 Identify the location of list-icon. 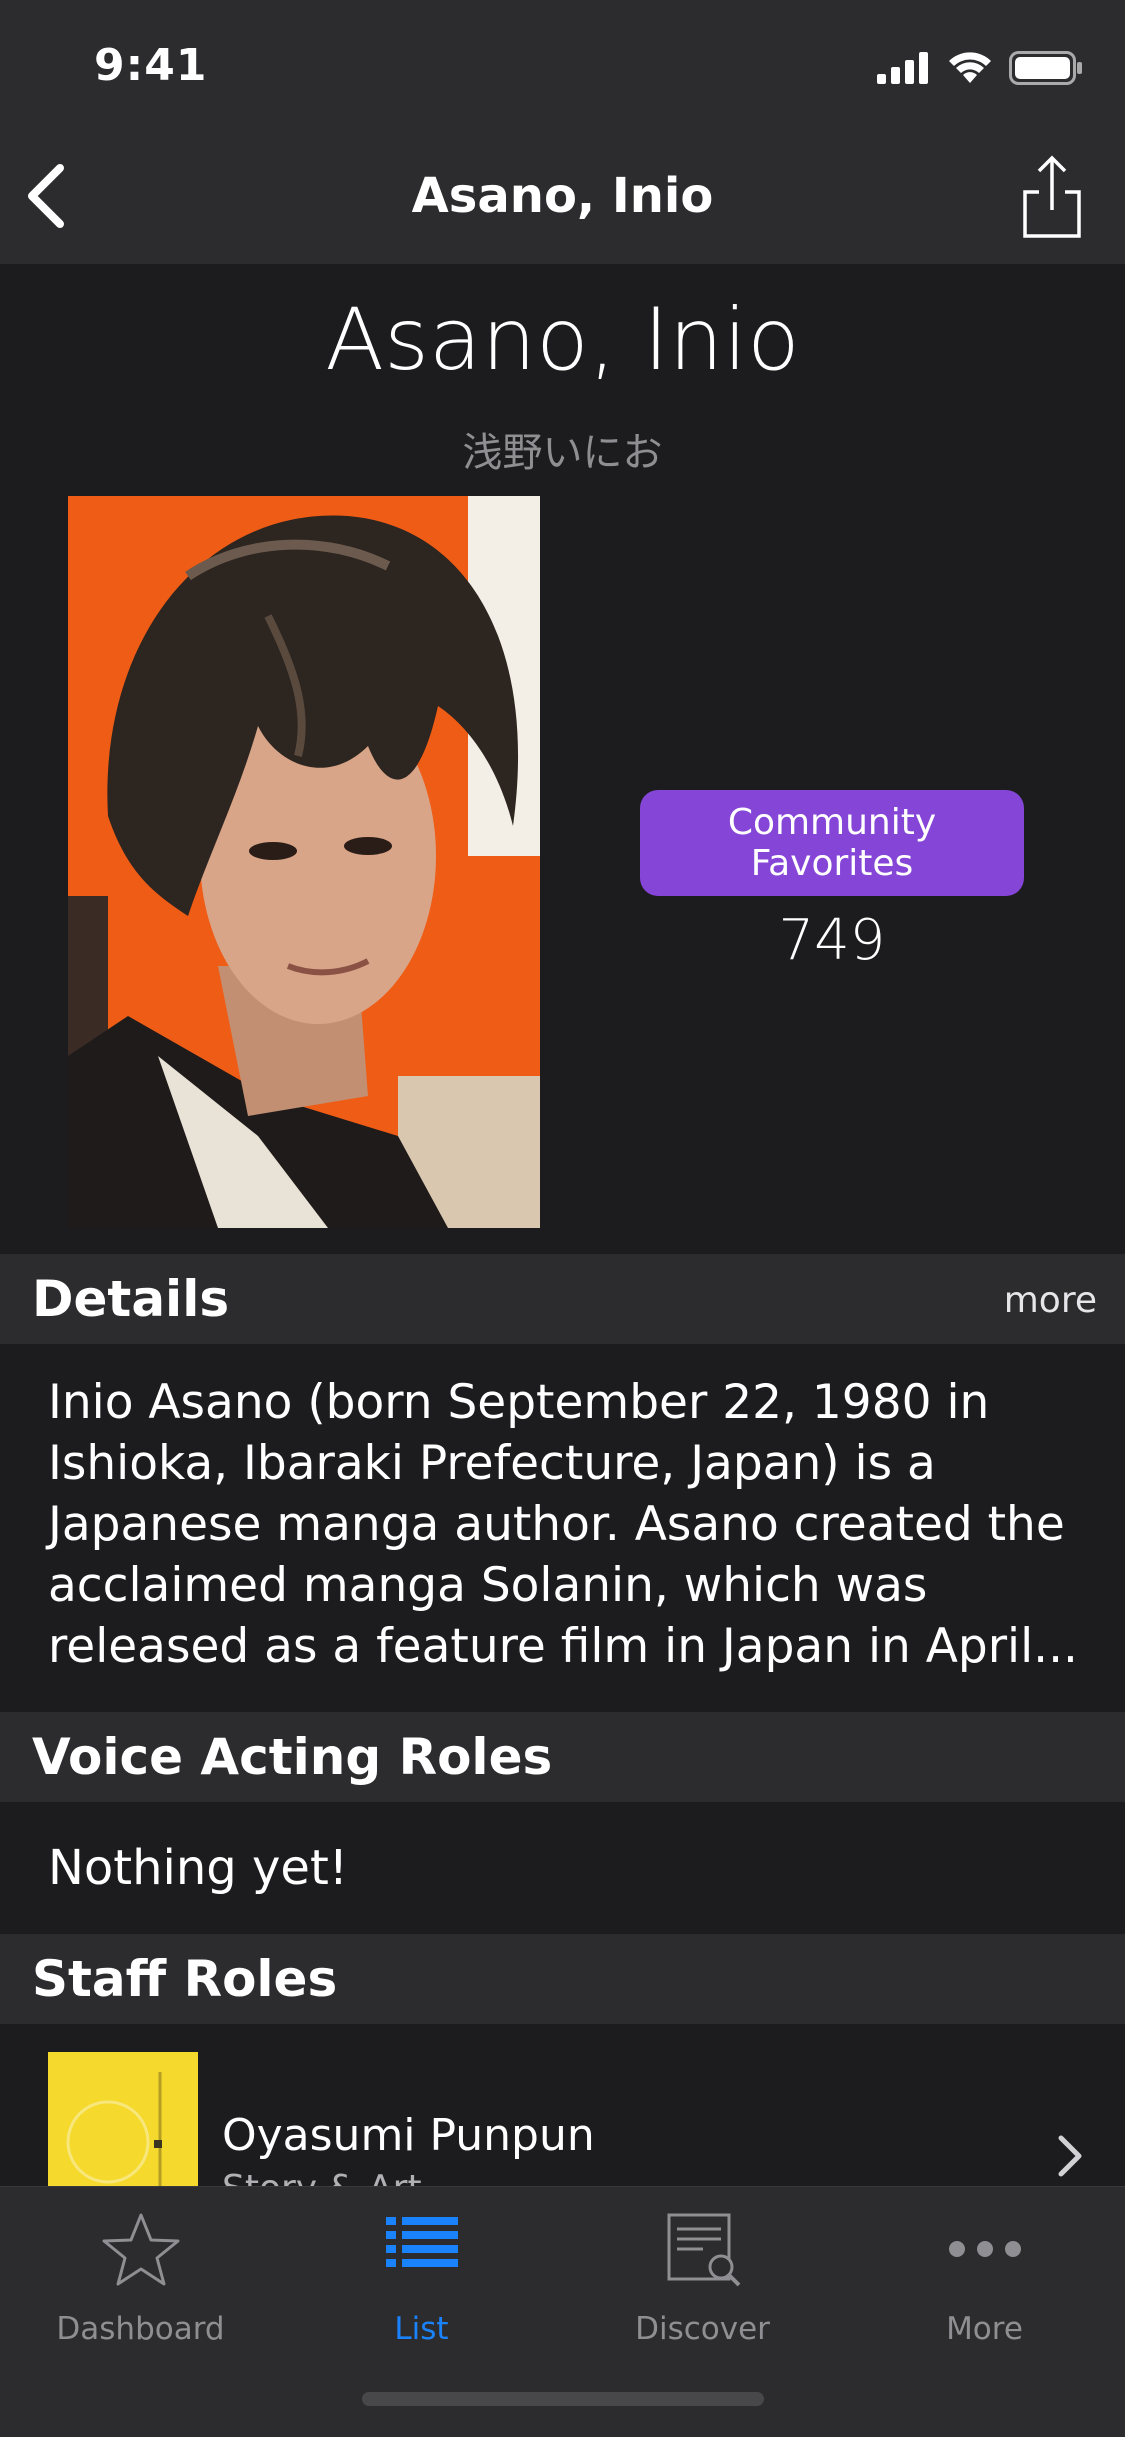
(421, 2242).